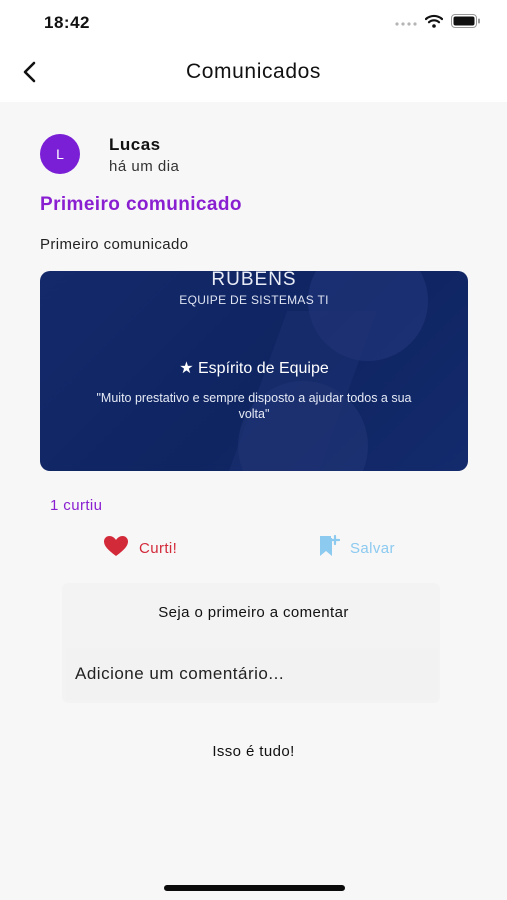 The width and height of the screenshot is (507, 900). Describe the element at coordinates (434, 23) in the screenshot. I see `wifi-icon` at that location.